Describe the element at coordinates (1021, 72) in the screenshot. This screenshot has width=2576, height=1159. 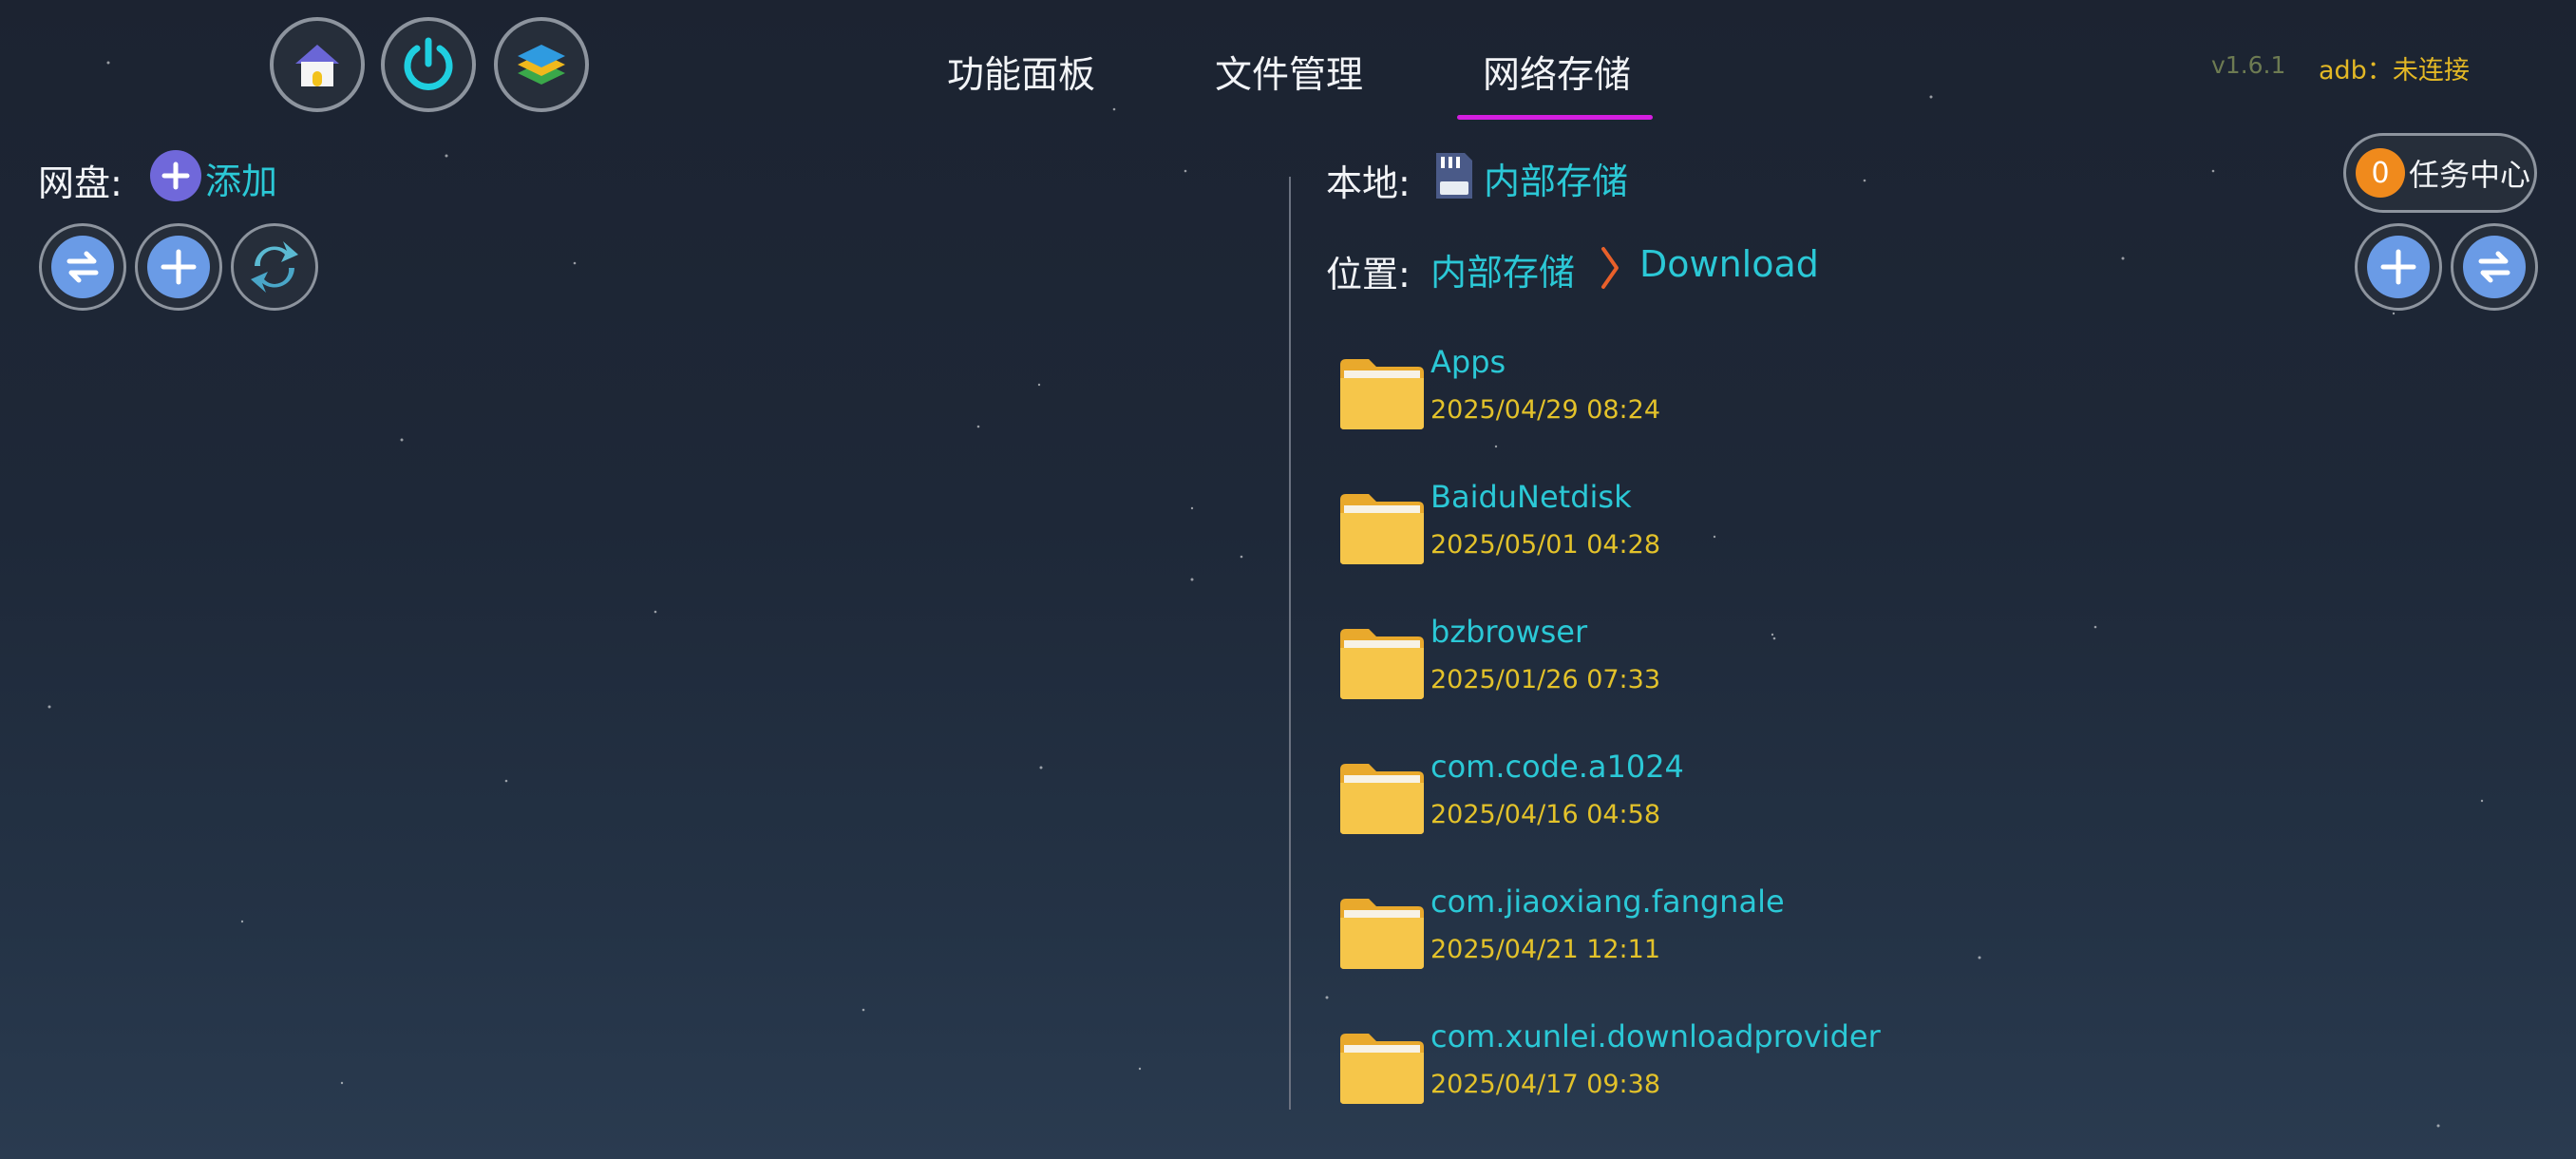
I see `tab-function-panel: 功能面板` at that location.